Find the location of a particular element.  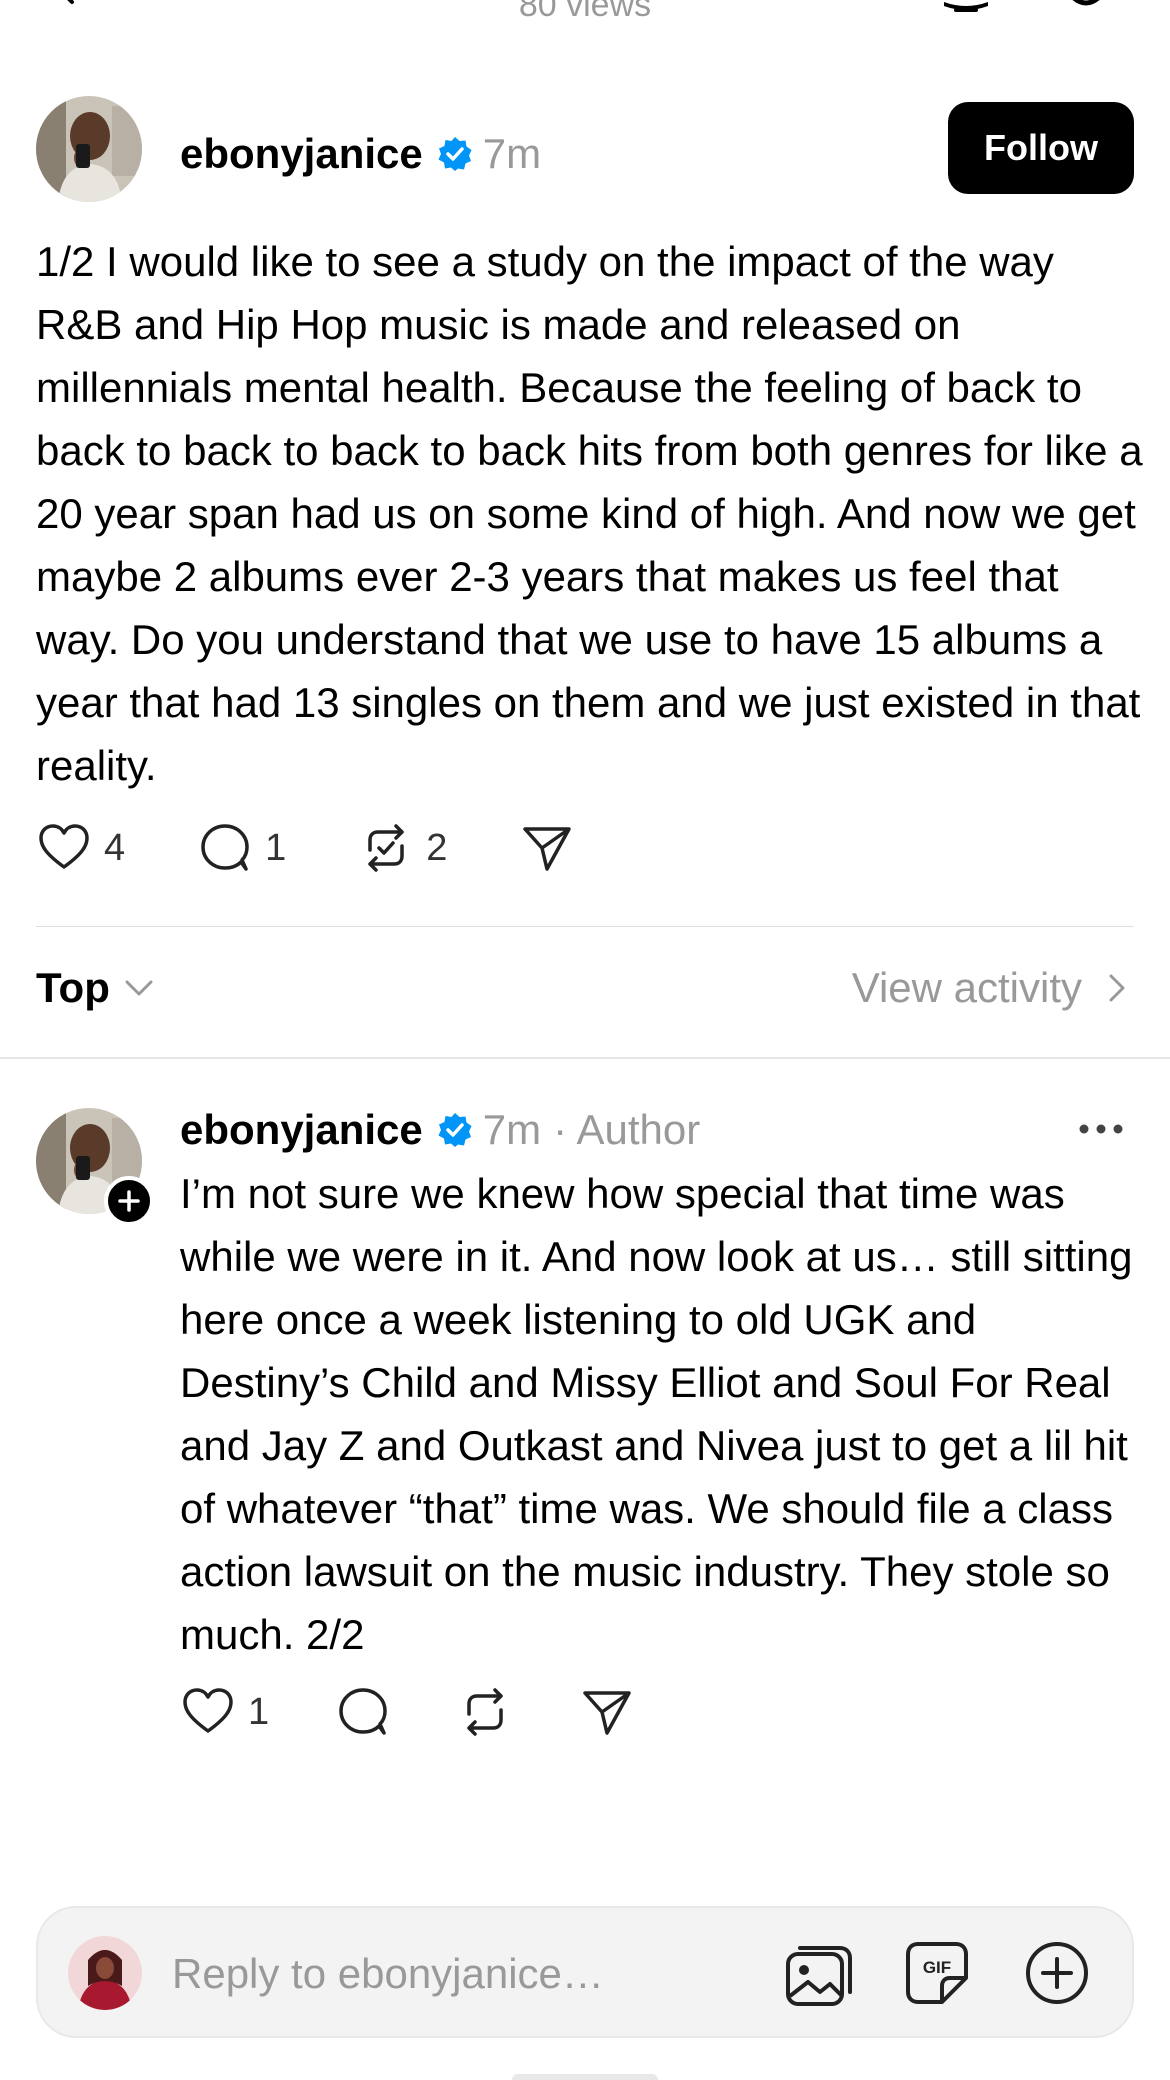

reply-composer: GIF is located at coordinates (585, 1972).